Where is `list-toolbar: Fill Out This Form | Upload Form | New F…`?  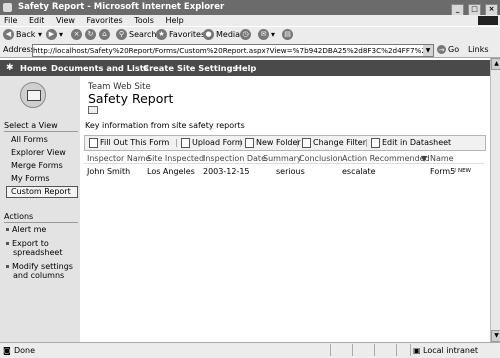
list-toolbar: Fill Out This Form | Upload Form | New F… is located at coordinates (285, 143).